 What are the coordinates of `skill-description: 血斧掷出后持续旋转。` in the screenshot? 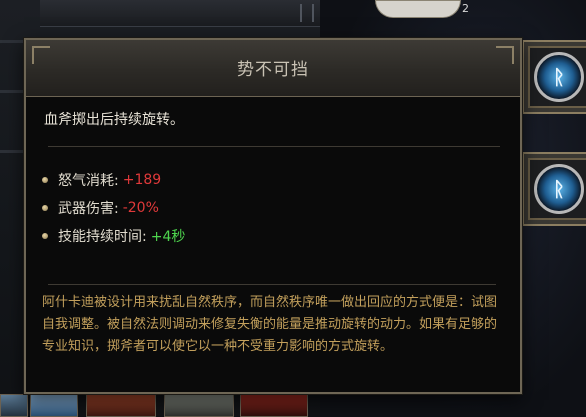 It's located at (114, 120).